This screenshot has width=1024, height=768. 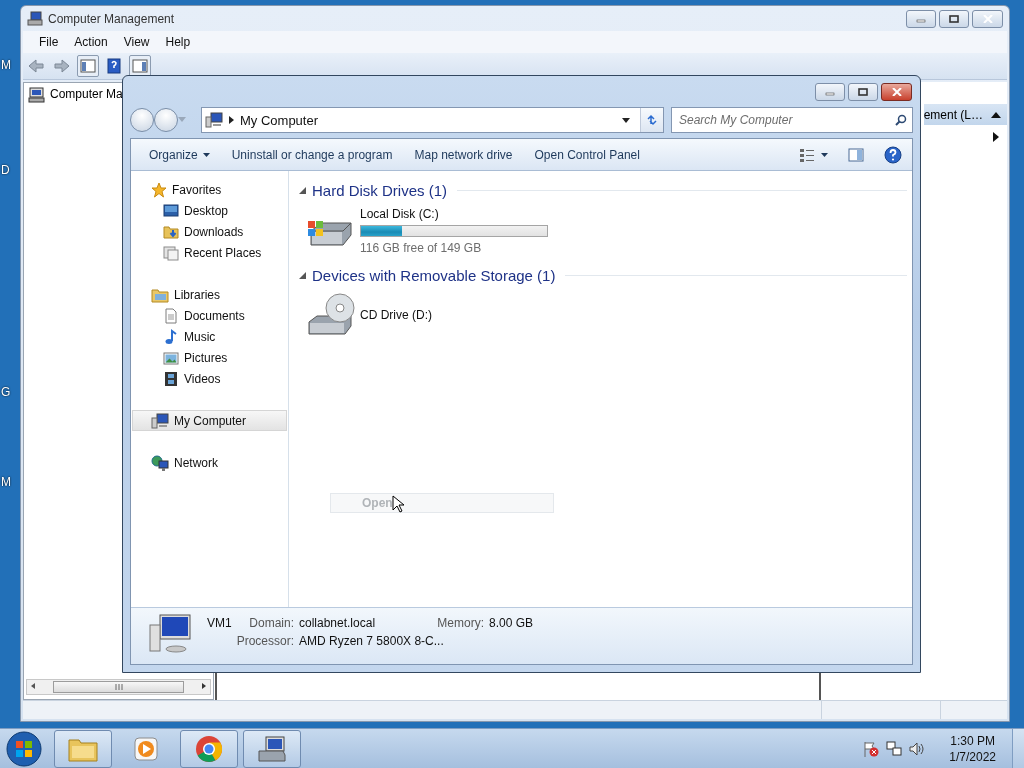 What do you see at coordinates (209, 462) in the screenshot?
I see `nav-item: Network` at bounding box center [209, 462].